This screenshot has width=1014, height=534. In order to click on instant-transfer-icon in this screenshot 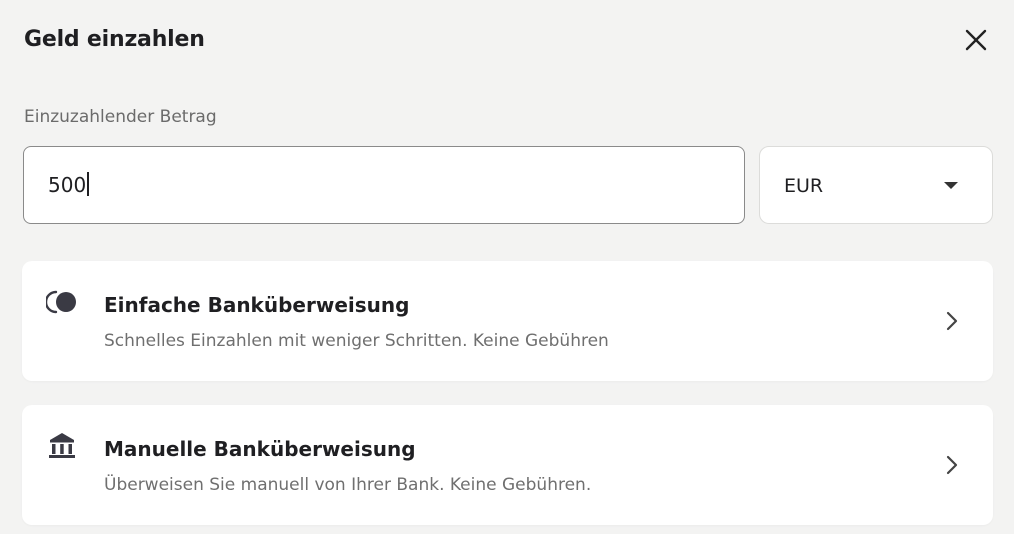, I will do `click(61, 302)`.